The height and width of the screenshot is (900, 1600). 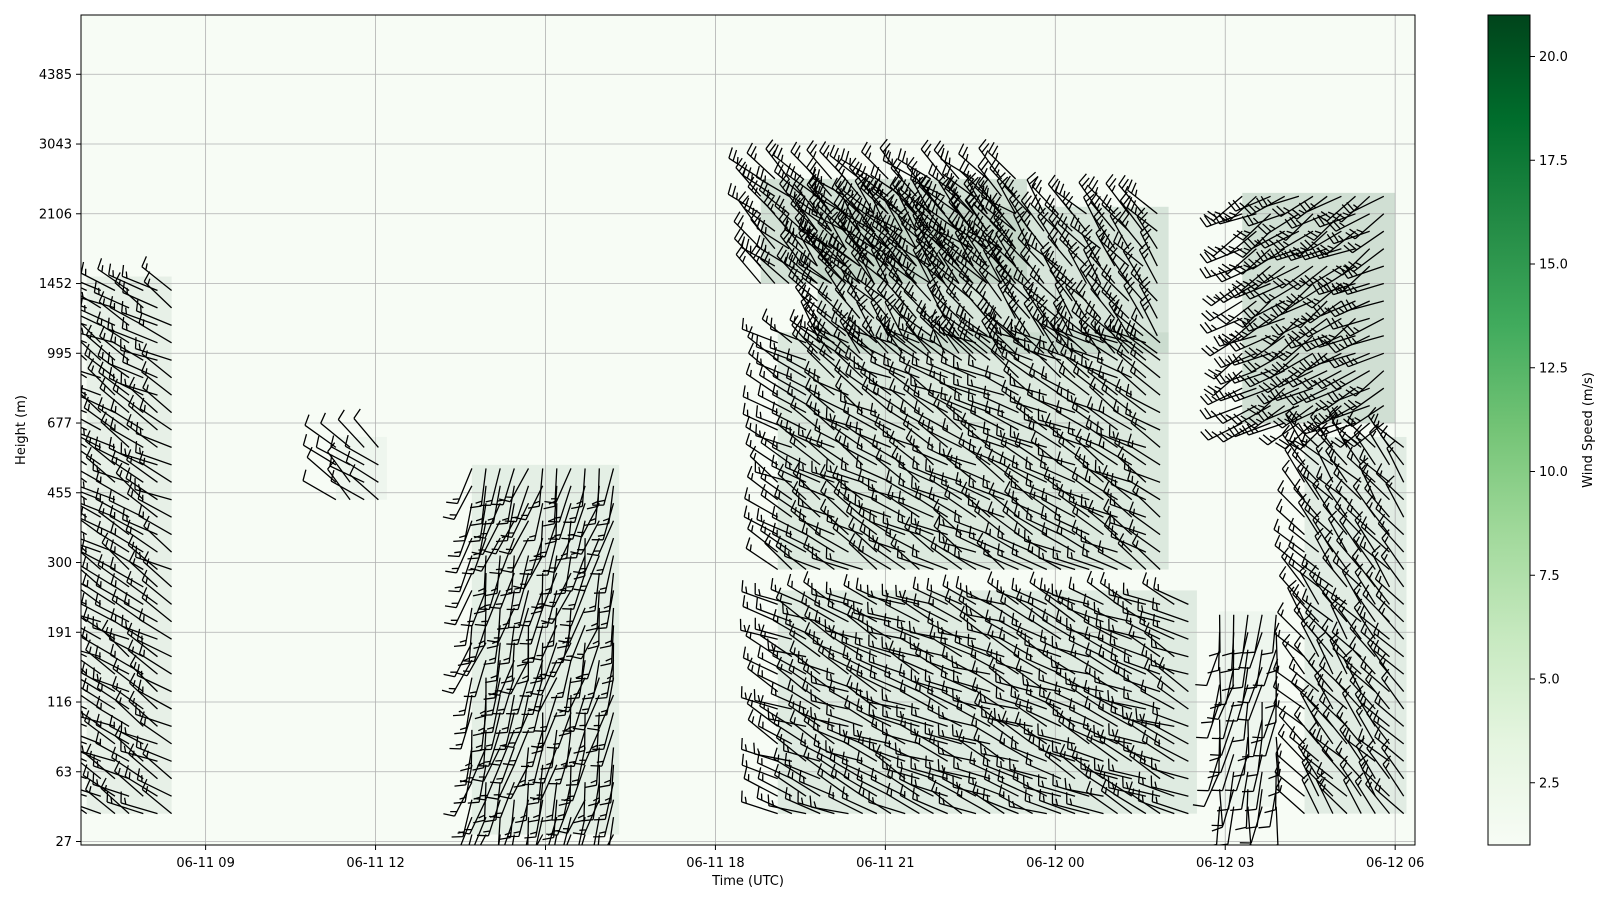 I want to click on x-tick-label: 06-11 18, so click(x=715, y=863).